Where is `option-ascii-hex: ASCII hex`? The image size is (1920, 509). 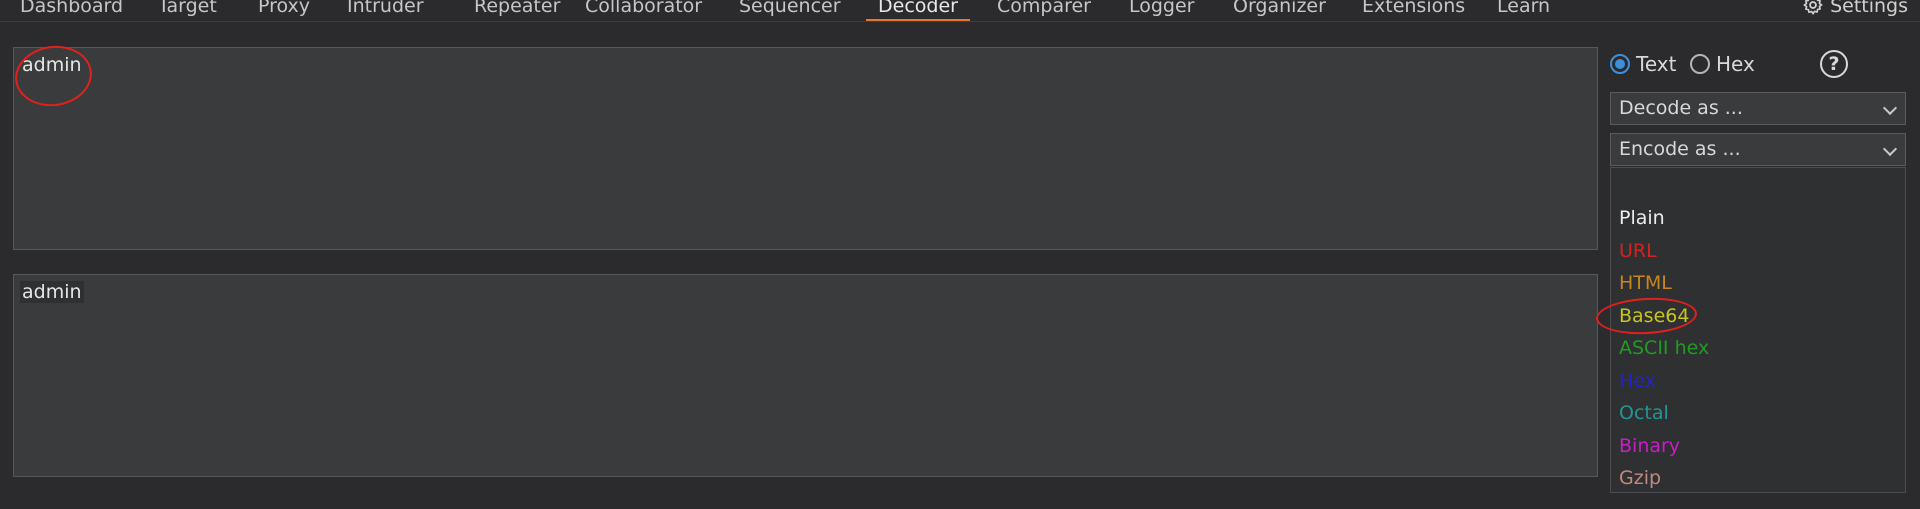 option-ascii-hex: ASCII hex is located at coordinates (1664, 348).